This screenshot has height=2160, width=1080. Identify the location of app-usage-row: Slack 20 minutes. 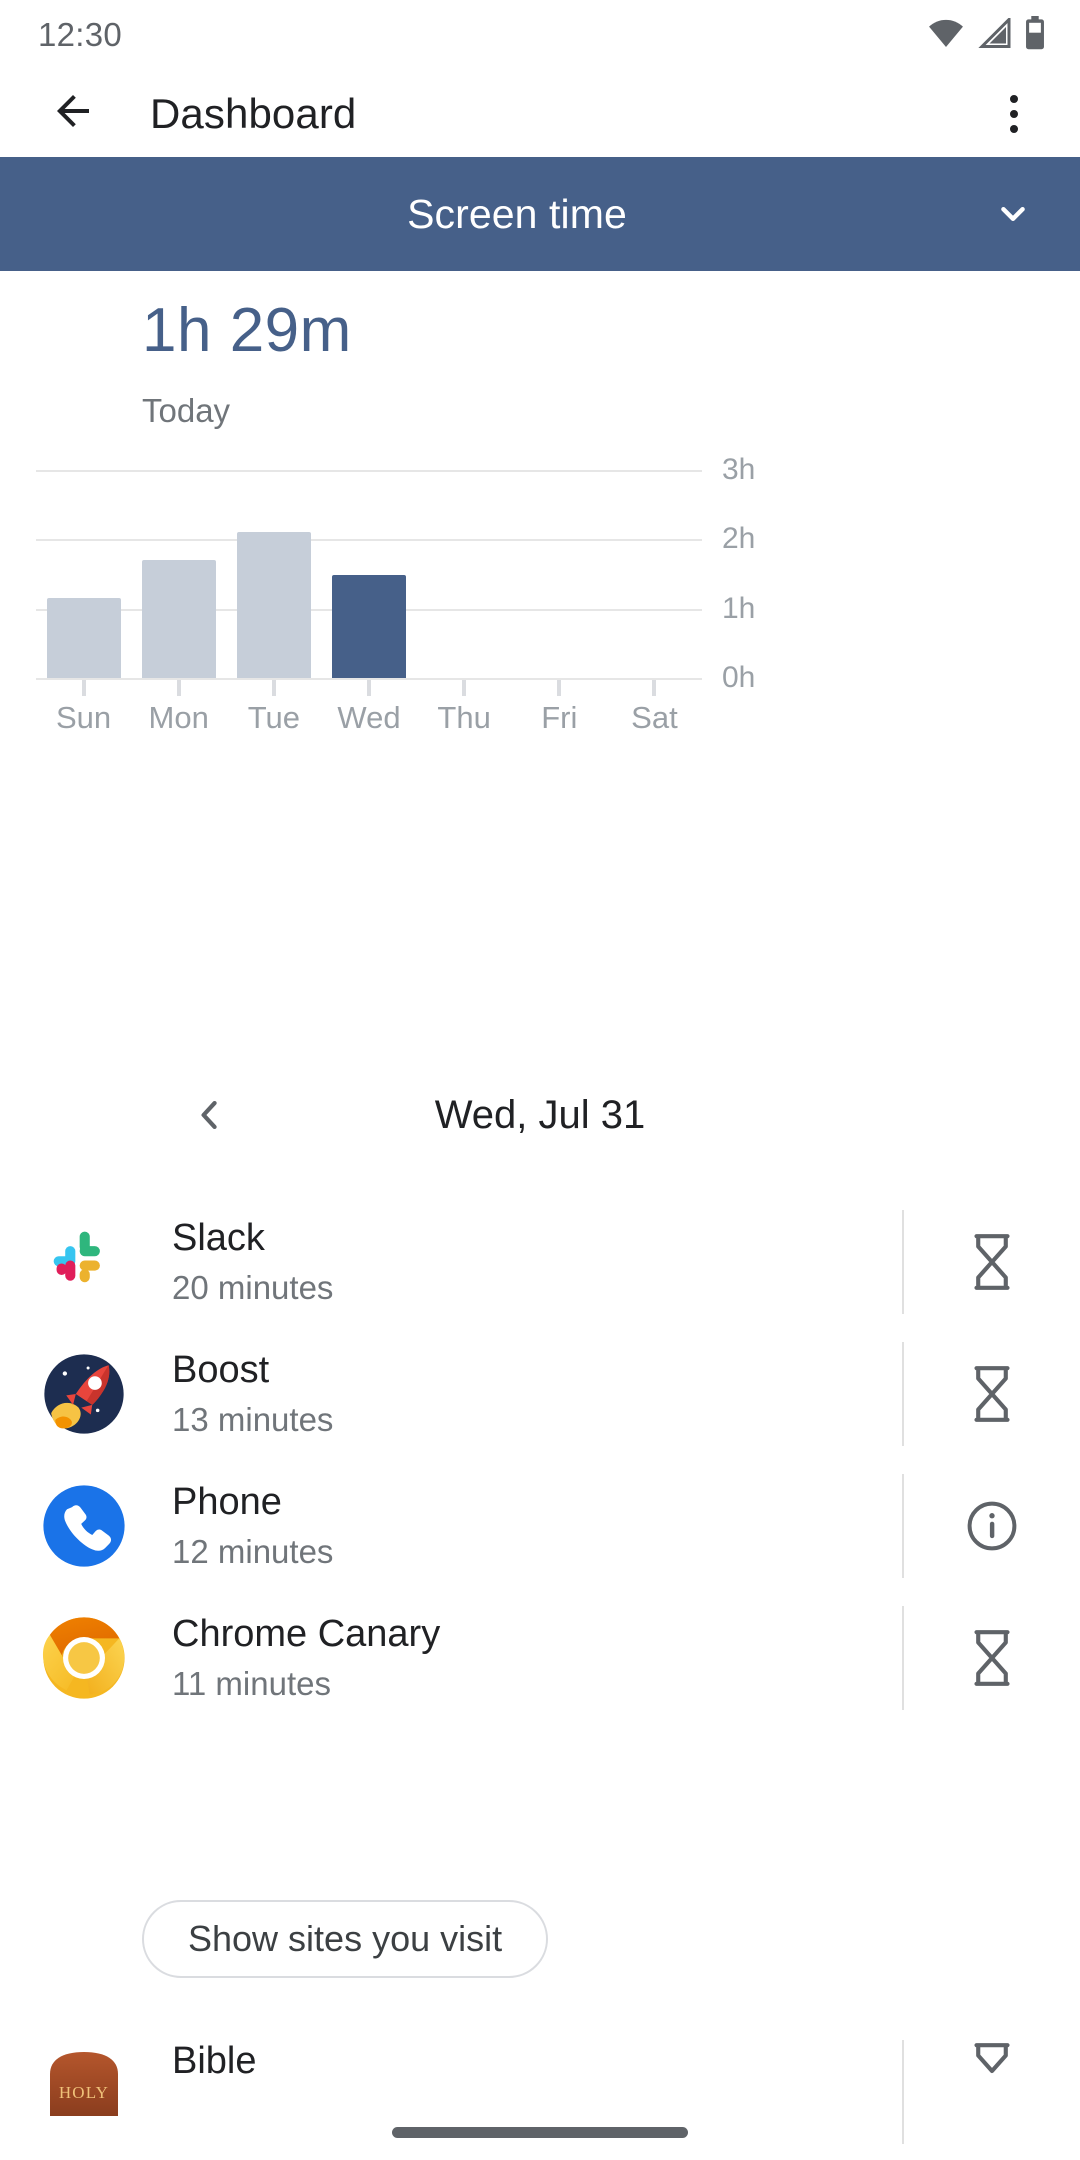
(540, 1262).